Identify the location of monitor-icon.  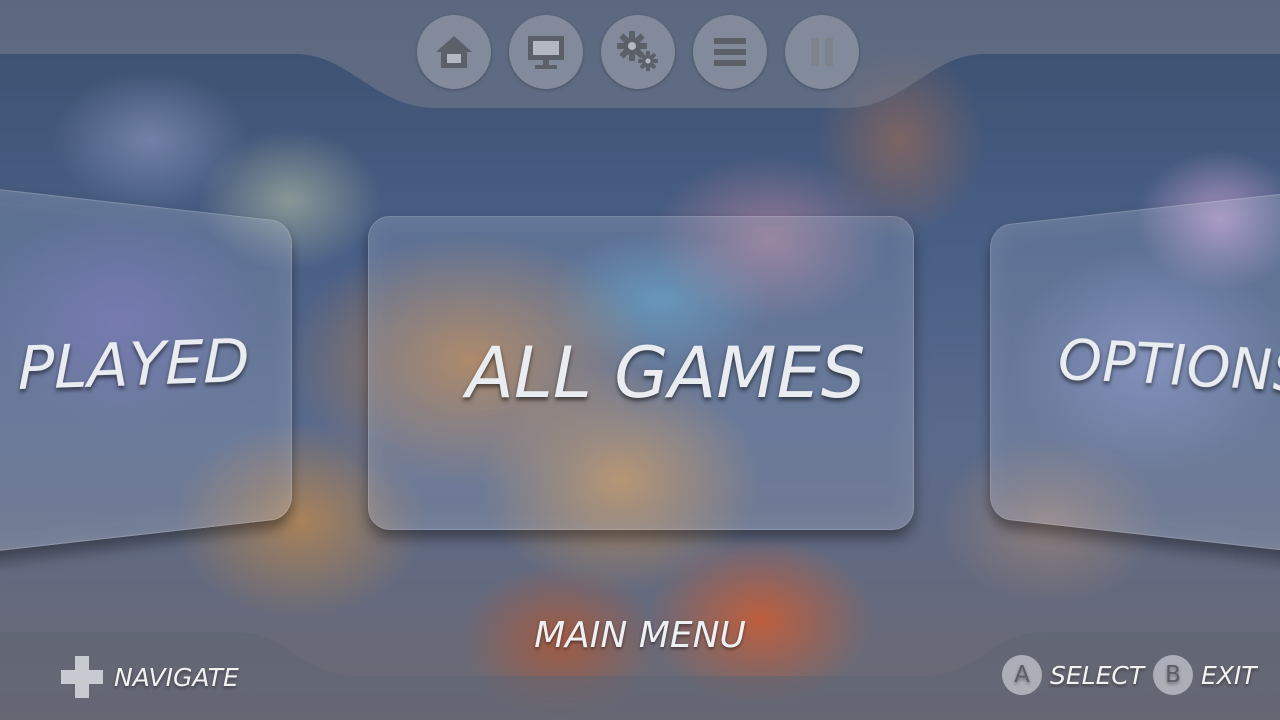
(546, 52).